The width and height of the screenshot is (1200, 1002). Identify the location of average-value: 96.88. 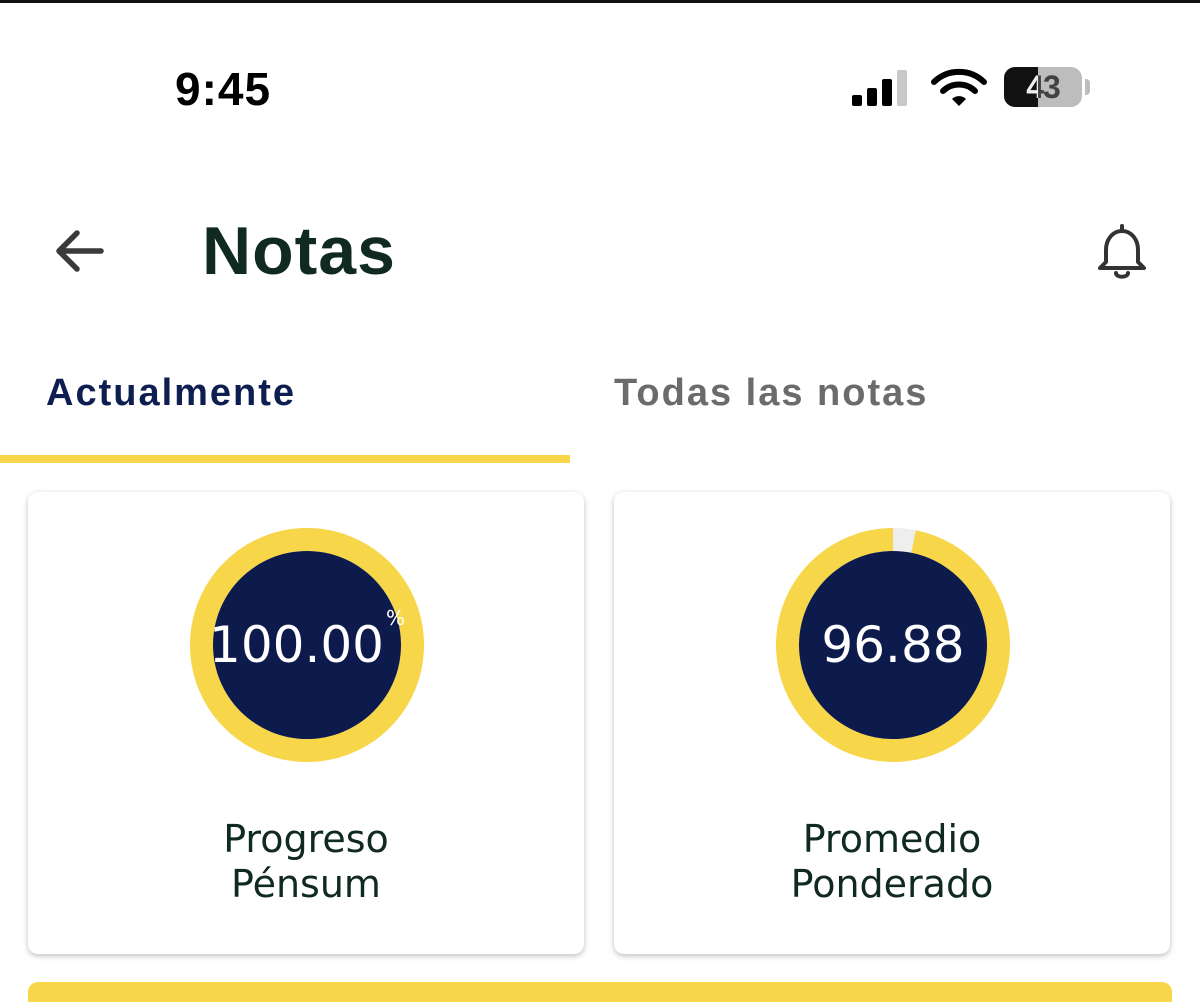
(893, 645).